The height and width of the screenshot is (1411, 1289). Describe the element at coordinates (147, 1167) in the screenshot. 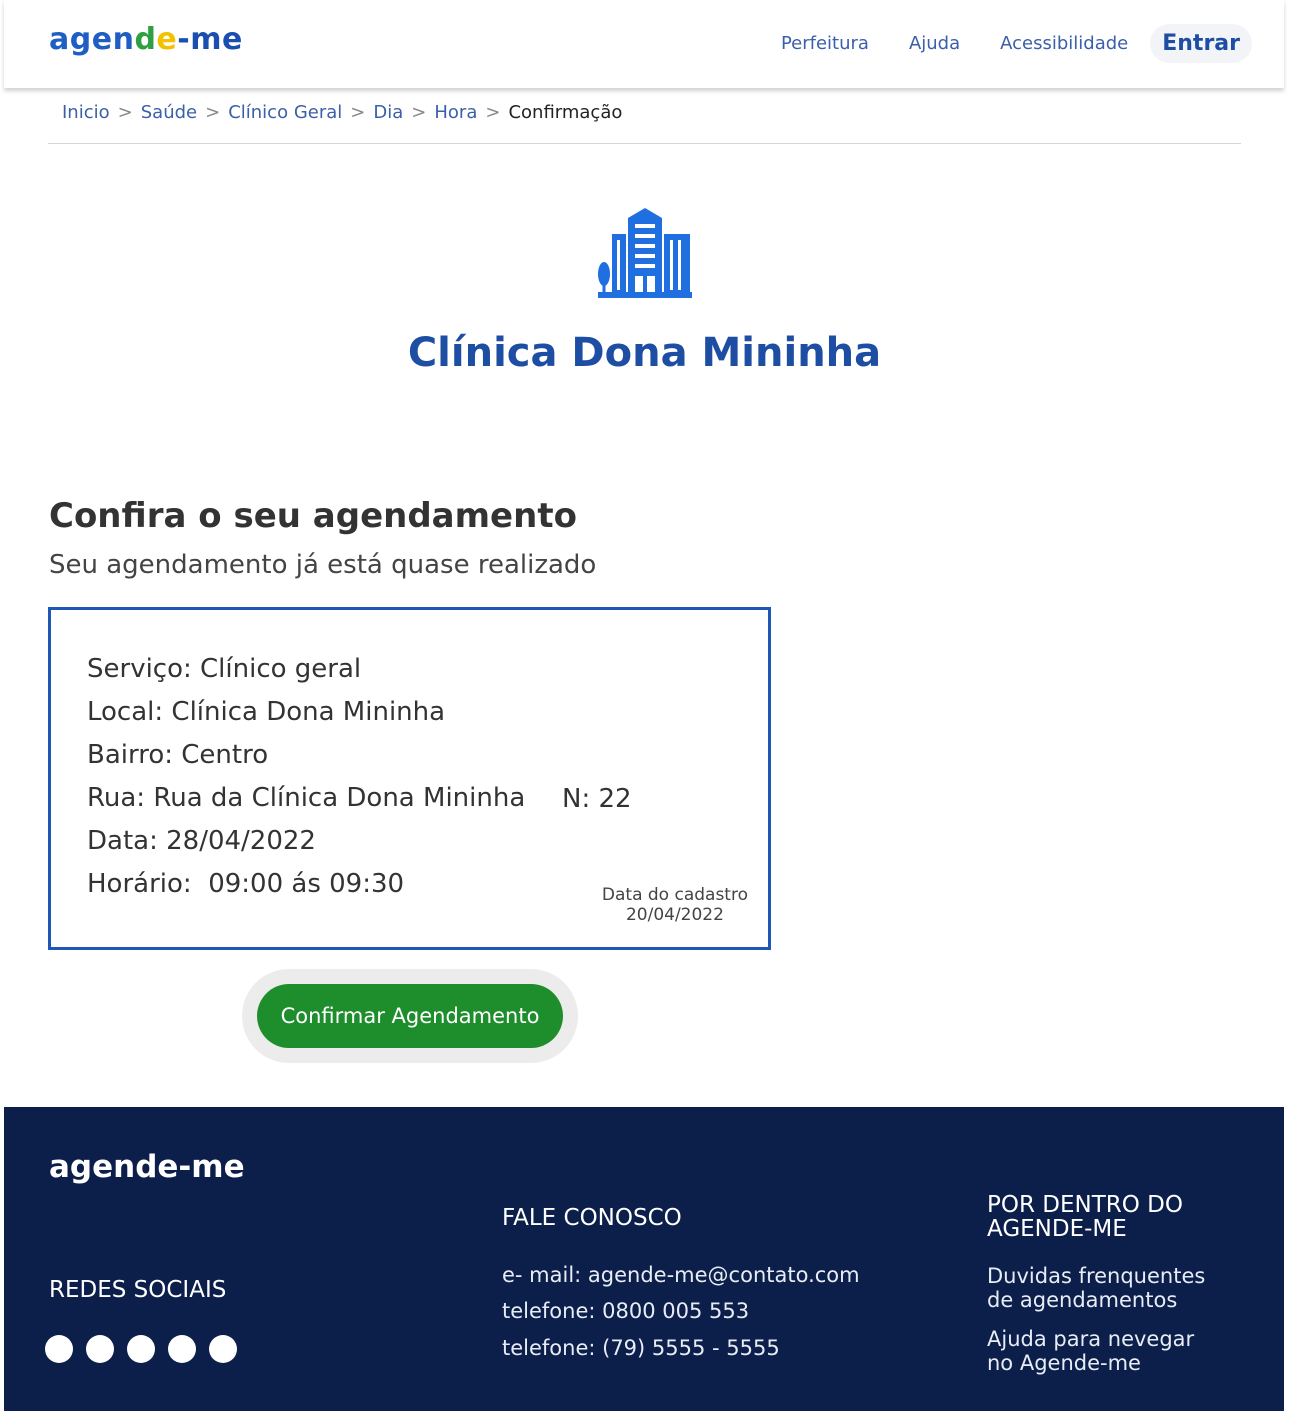

I see `footer-logo: agende-me` at that location.